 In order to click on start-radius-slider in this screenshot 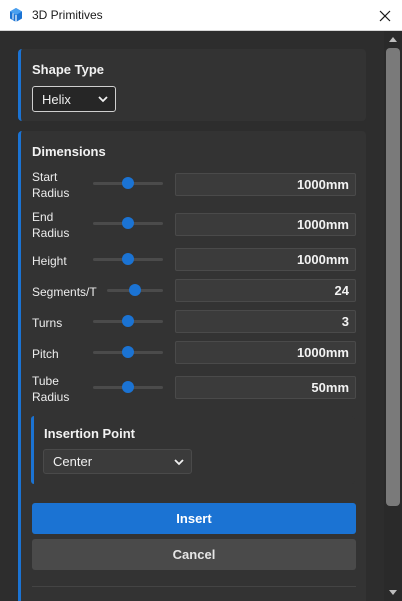, I will do `click(128, 183)`.